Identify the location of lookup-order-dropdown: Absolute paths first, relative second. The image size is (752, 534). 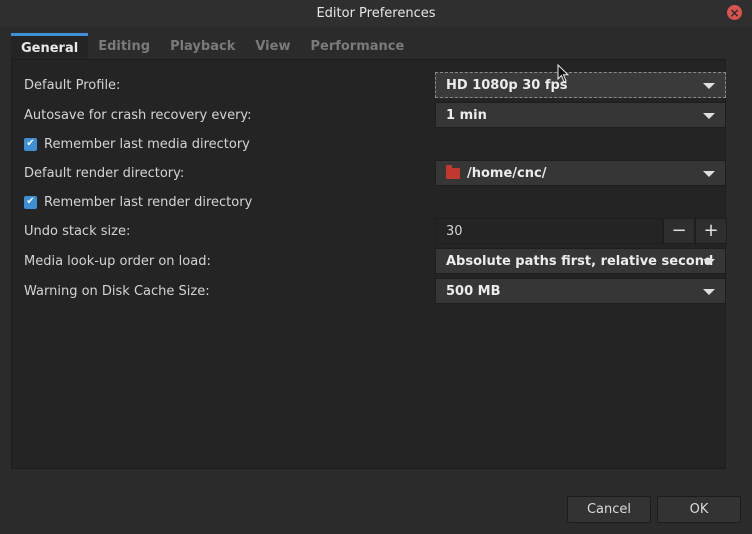
(580, 261).